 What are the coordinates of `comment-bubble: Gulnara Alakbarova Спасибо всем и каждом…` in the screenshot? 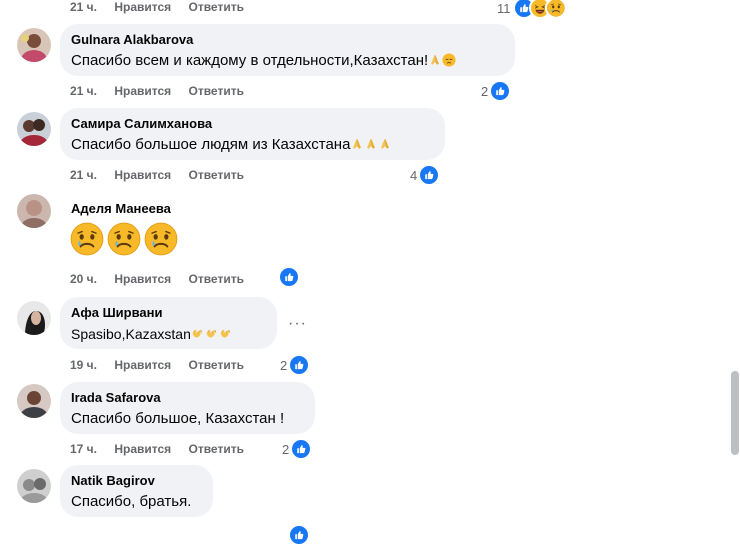 It's located at (287, 50).